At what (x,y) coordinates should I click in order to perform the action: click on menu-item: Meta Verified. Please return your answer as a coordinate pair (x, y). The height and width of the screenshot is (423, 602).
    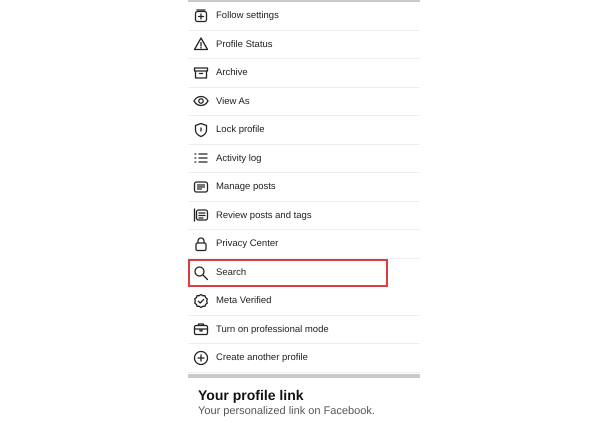
    Looking at the image, I should click on (304, 301).